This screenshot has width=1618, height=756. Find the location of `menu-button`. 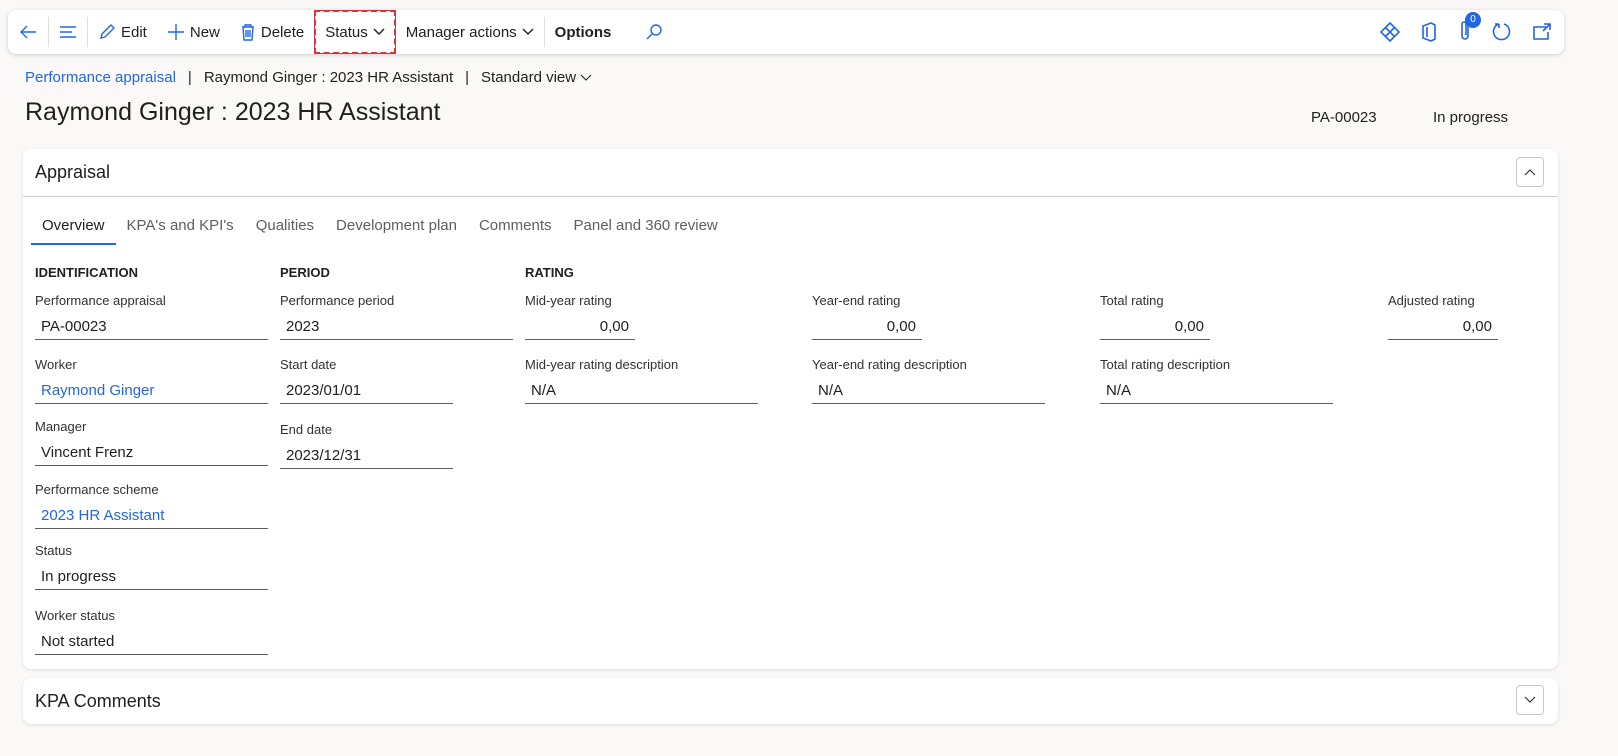

menu-button is located at coordinates (68, 32).